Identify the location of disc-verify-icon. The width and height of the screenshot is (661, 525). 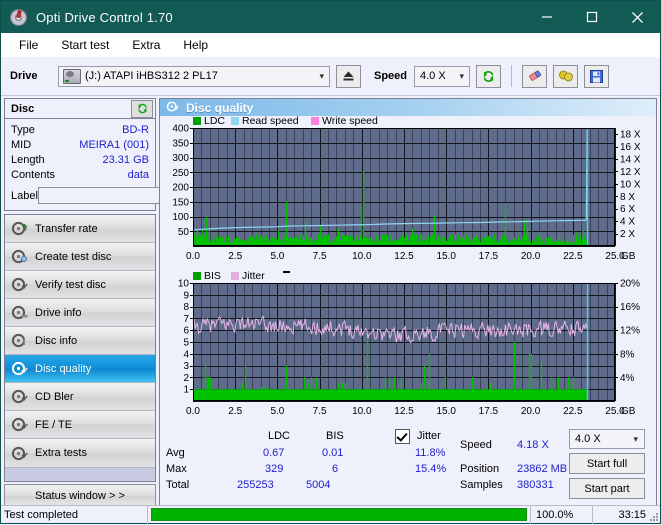
(19, 284).